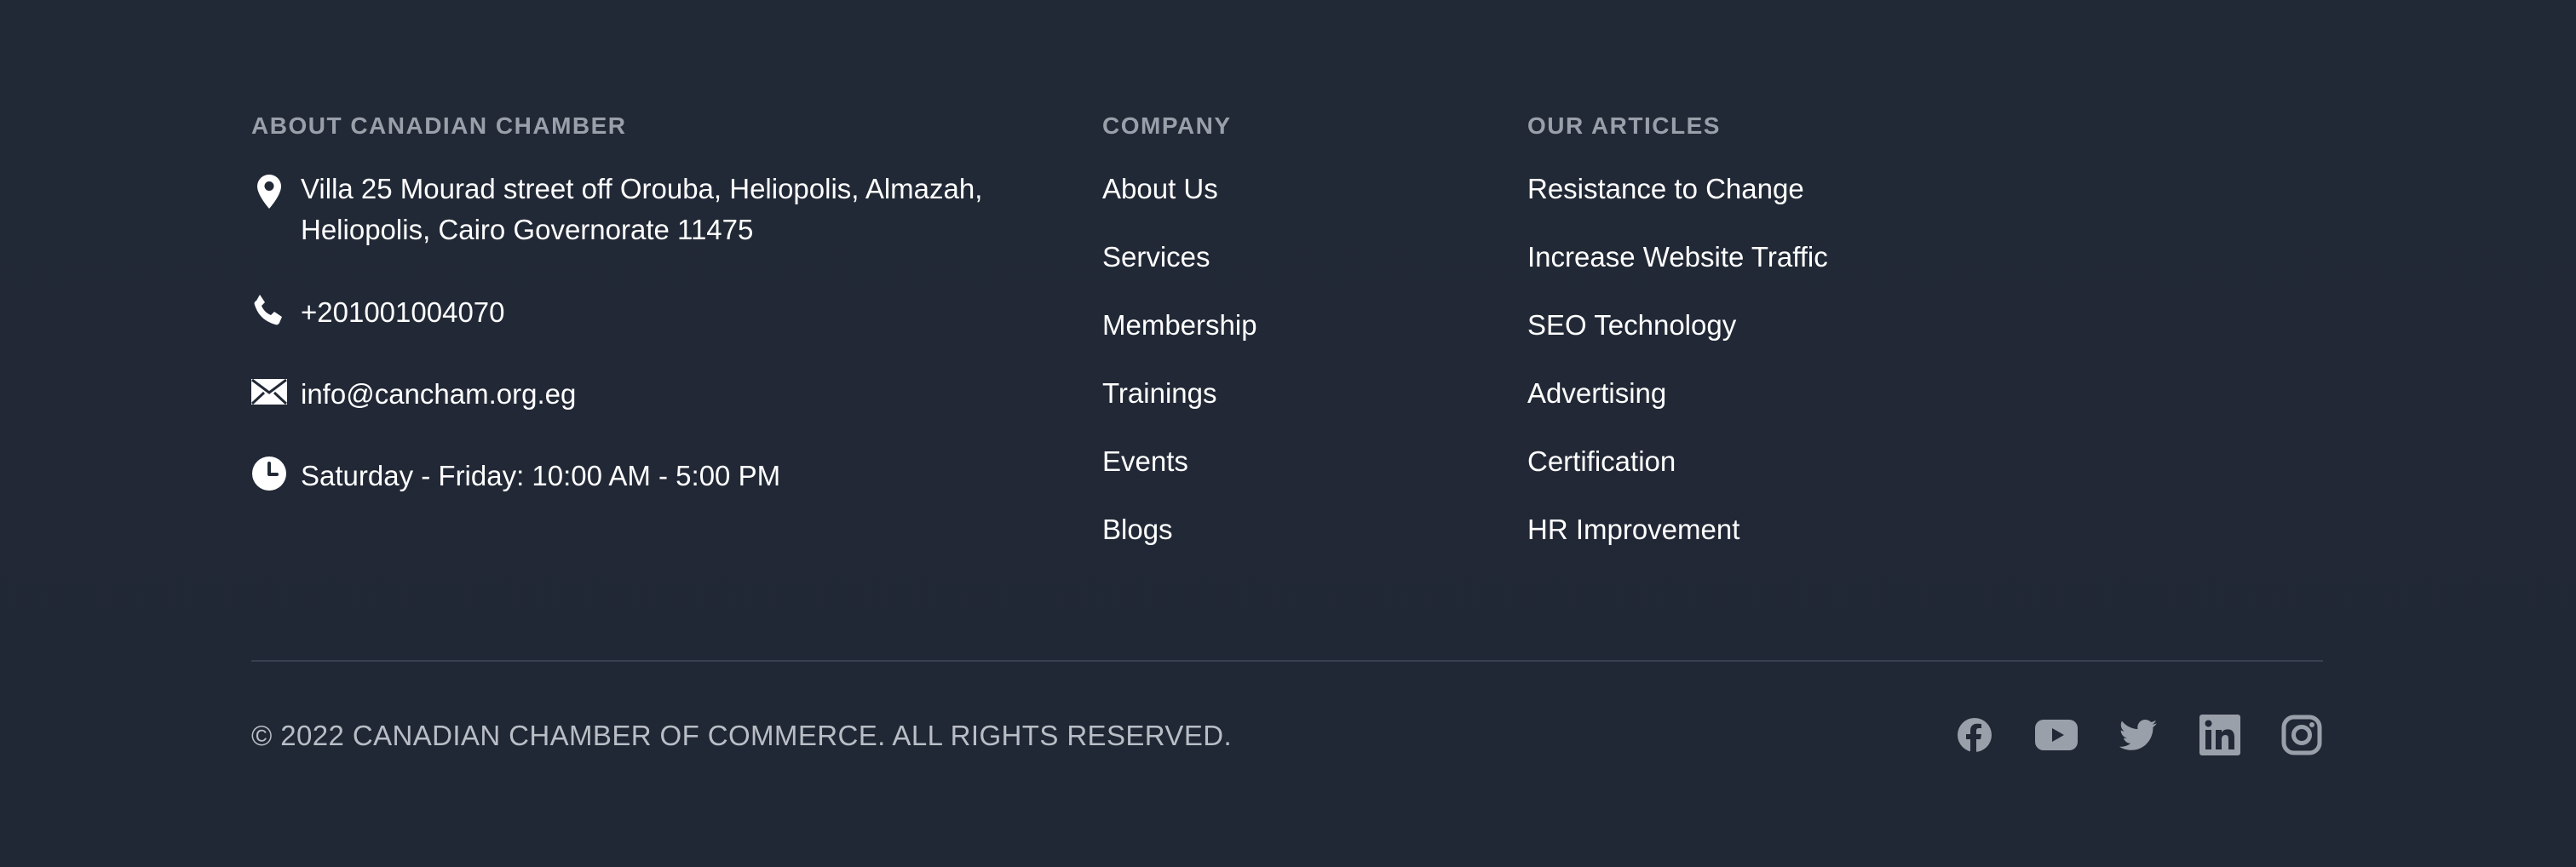  I want to click on twitter-icon, so click(2138, 735).